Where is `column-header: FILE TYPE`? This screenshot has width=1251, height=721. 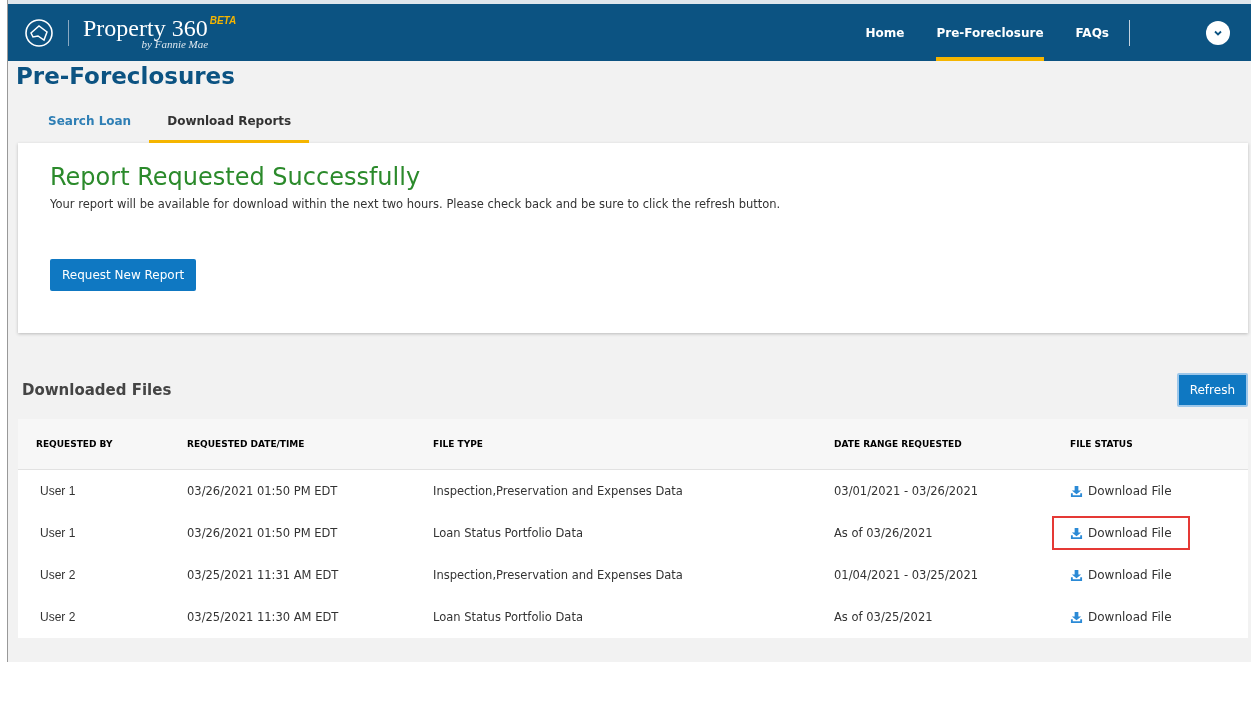
column-header: FILE TYPE is located at coordinates (458, 444).